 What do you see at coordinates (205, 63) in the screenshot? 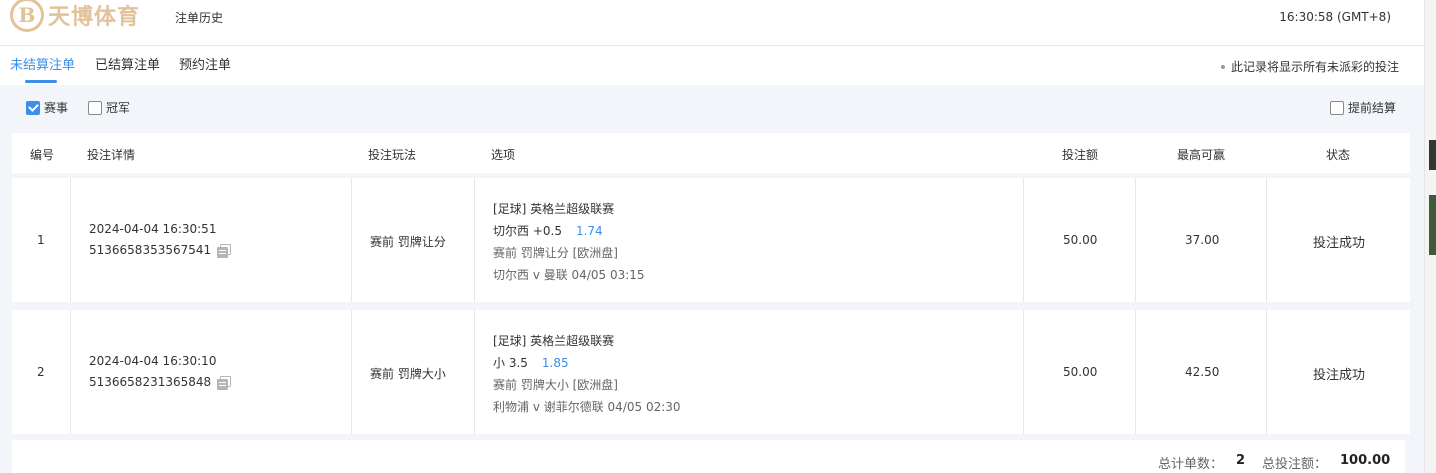
I see `tab-reserved: 预约注单` at bounding box center [205, 63].